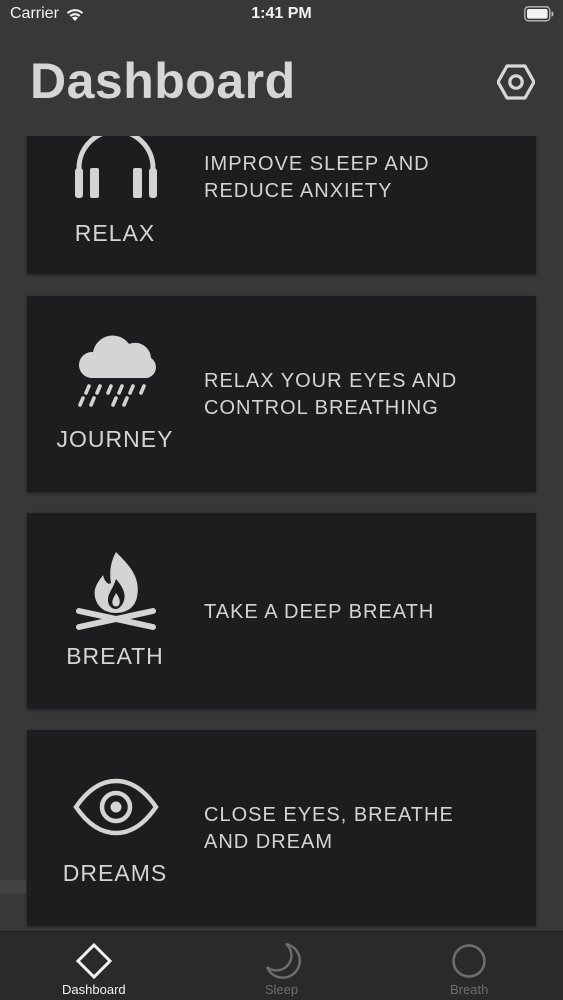 The height and width of the screenshot is (1000, 563). I want to click on page-title: Dashboard, so click(163, 81).